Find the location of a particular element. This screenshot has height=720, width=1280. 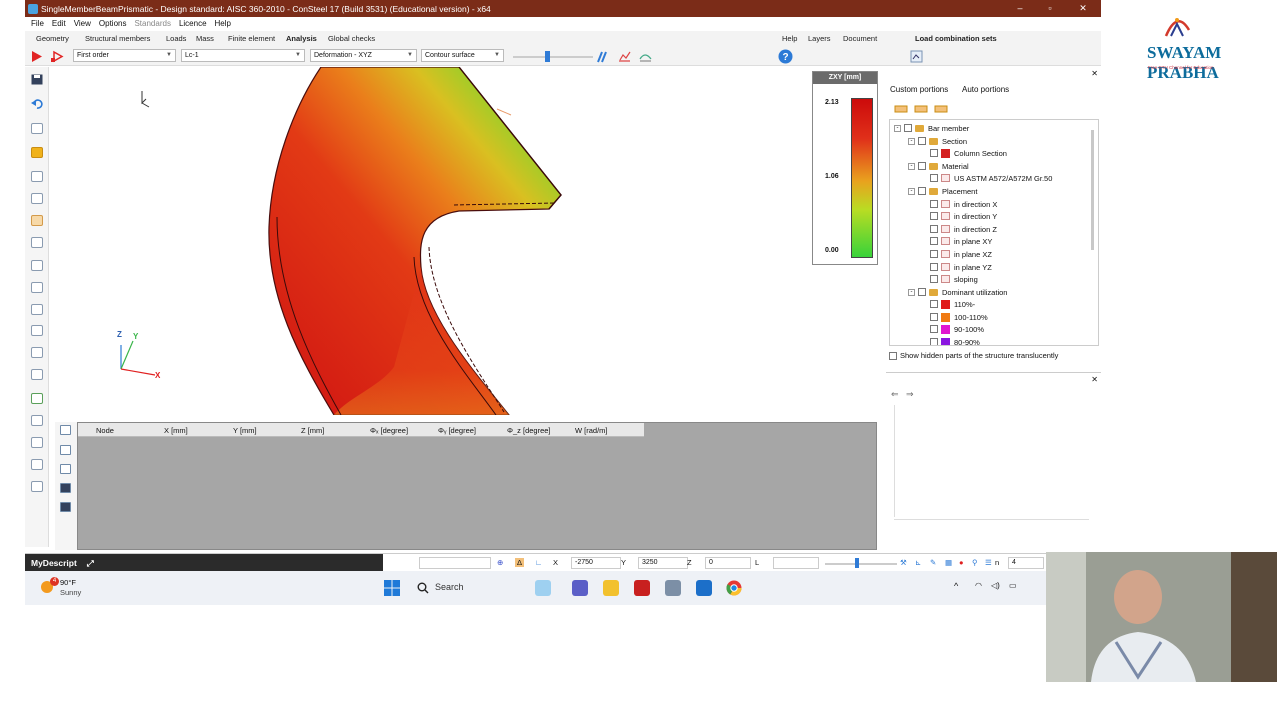

app-teams-icon is located at coordinates (580, 588).